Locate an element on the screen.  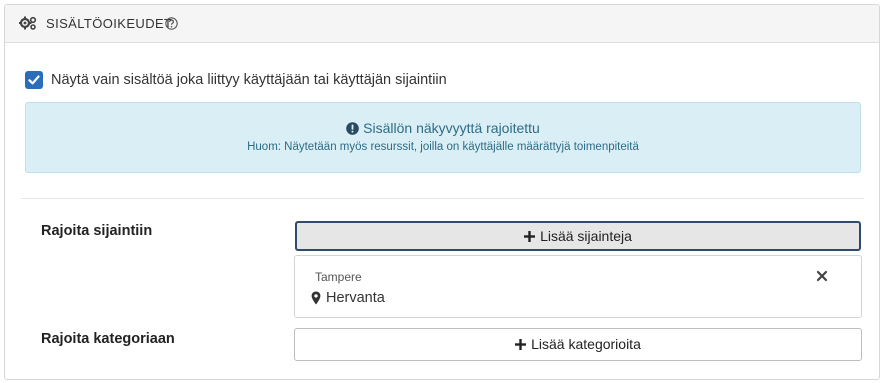
restrict-location-label: Rajoita sijaintiin is located at coordinates (97, 231).